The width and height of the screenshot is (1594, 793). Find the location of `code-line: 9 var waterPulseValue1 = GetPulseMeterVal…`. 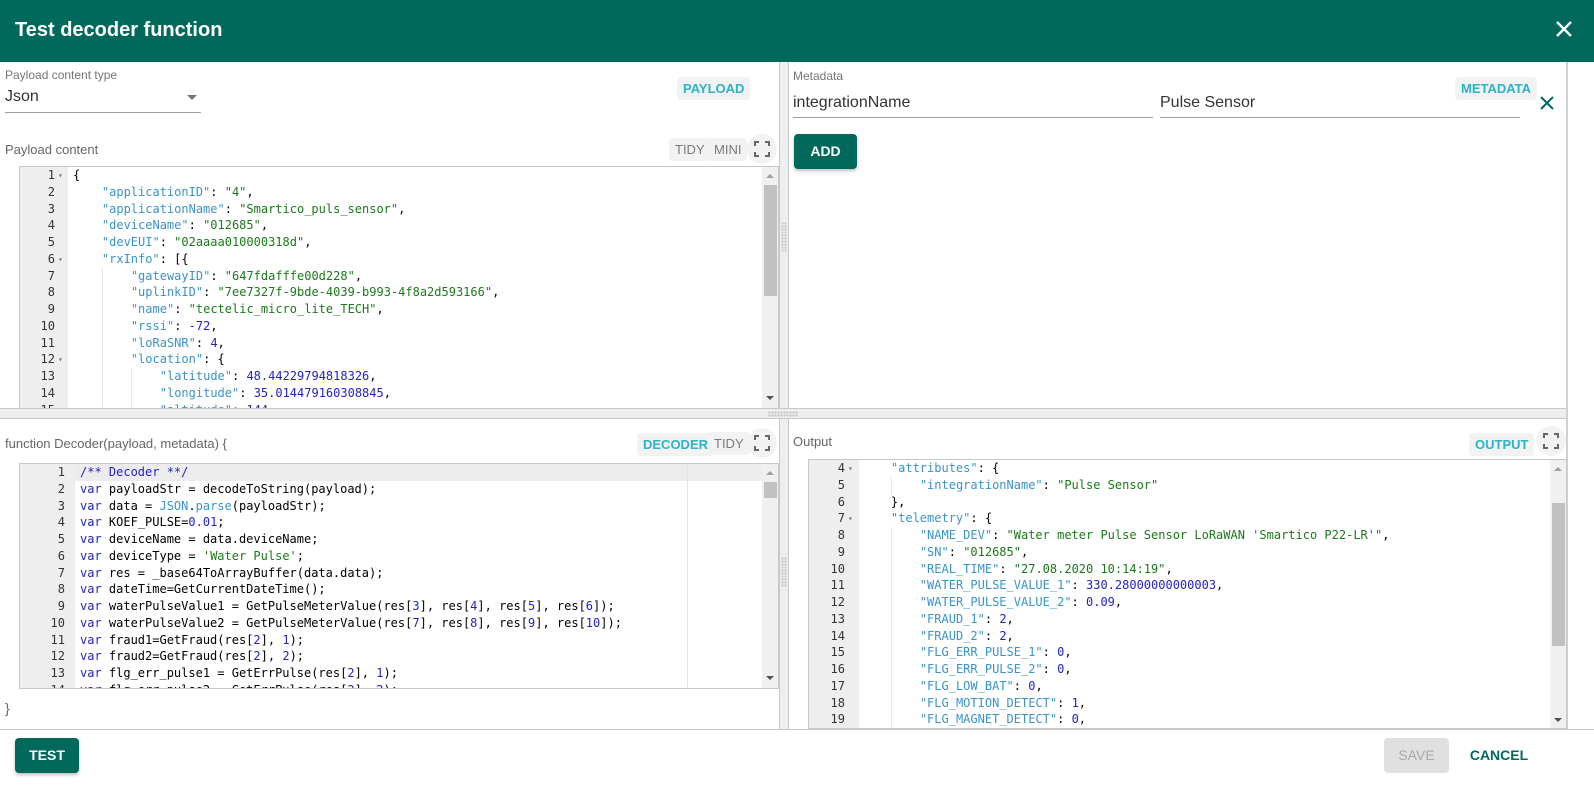

code-line: 9 var waterPulseValue1 = GetPulseMeterVal… is located at coordinates (399, 606).